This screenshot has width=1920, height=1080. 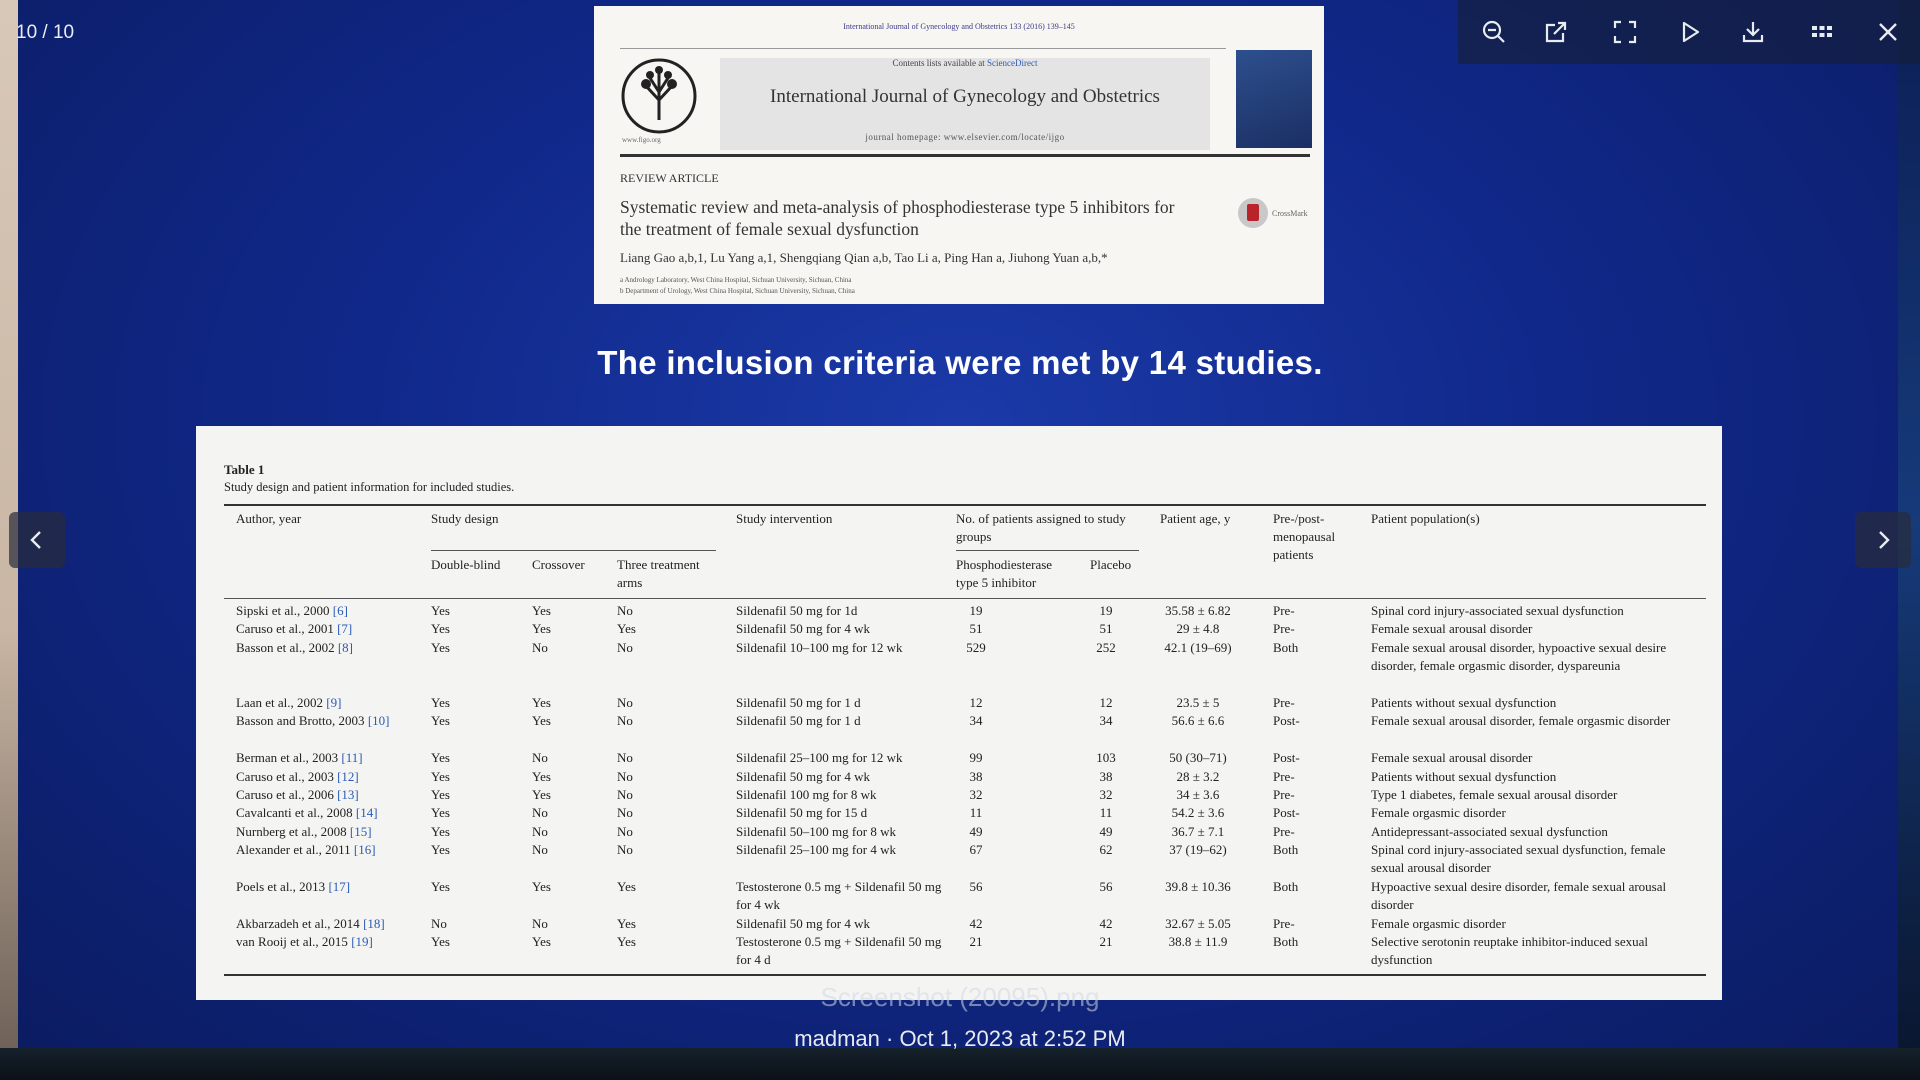 What do you see at coordinates (466, 564) in the screenshot?
I see `header-double-blind: Double-blind` at bounding box center [466, 564].